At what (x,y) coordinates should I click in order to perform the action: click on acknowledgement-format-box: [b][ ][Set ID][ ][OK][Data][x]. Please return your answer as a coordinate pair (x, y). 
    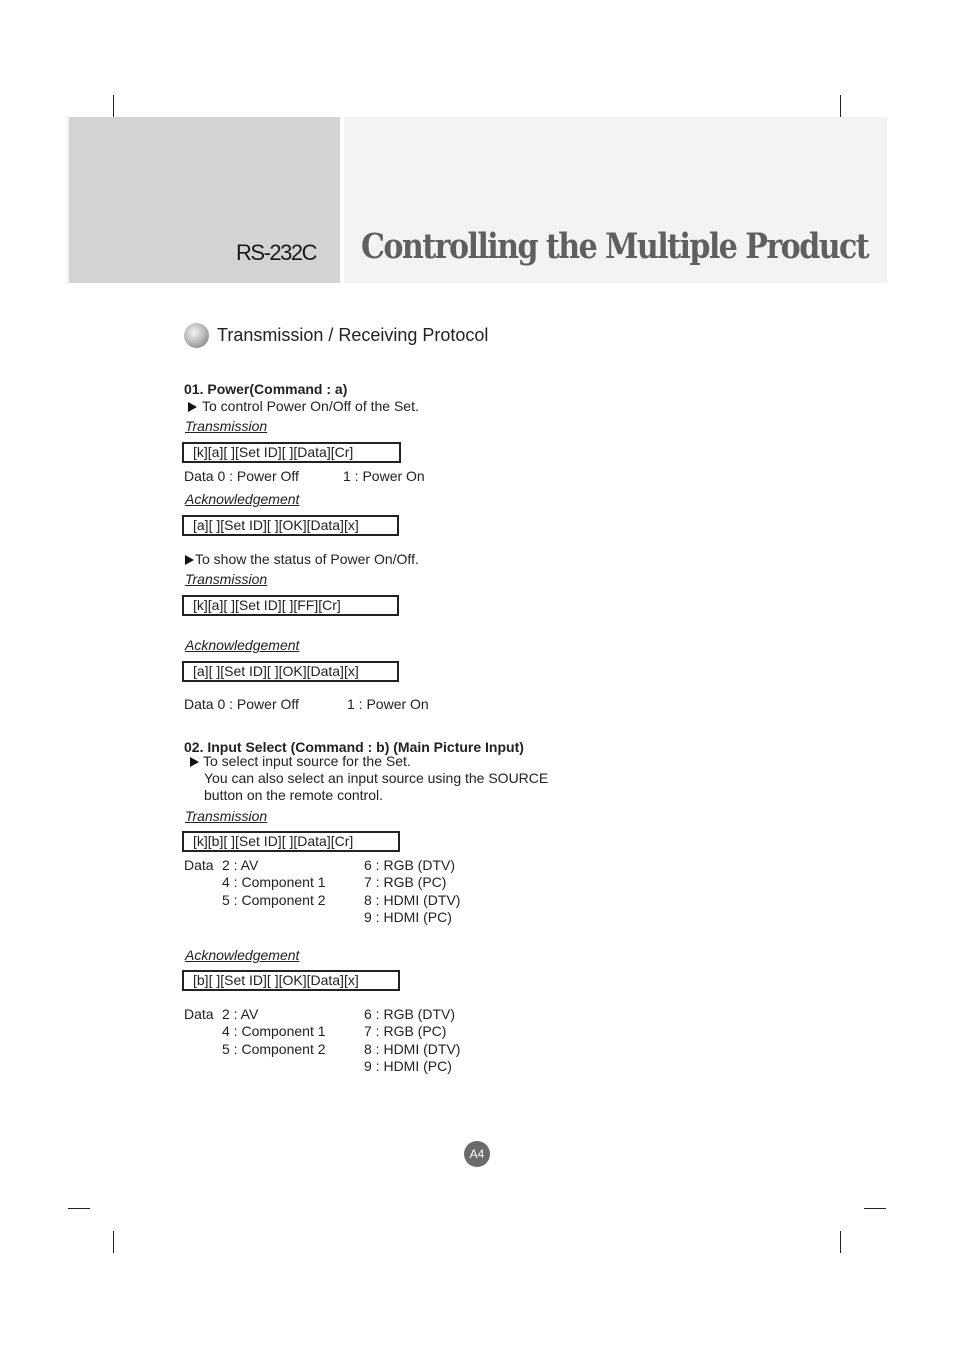
    Looking at the image, I should click on (291, 980).